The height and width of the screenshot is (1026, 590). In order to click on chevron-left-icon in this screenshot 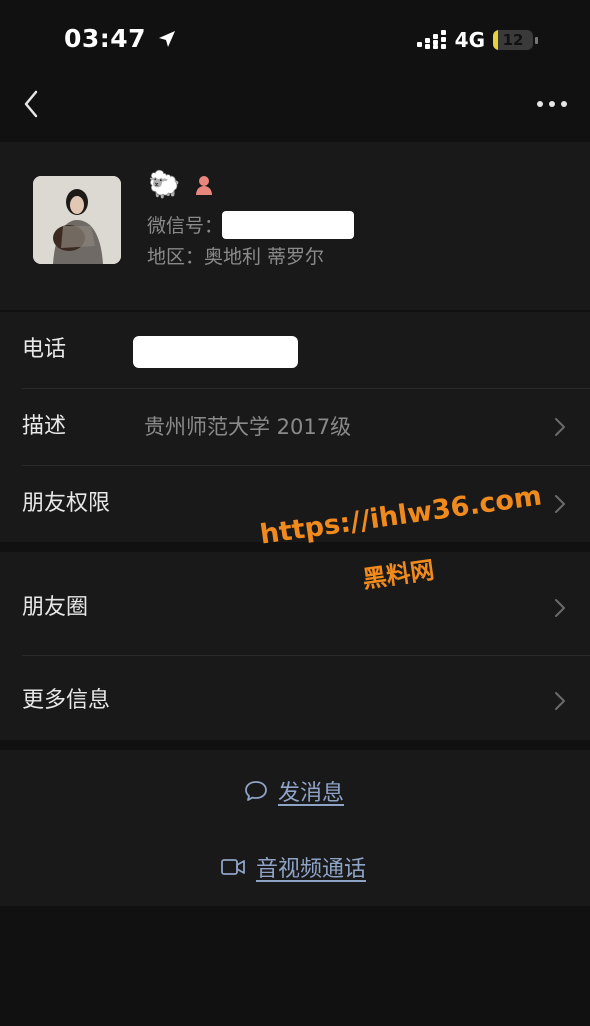, I will do `click(31, 104)`.